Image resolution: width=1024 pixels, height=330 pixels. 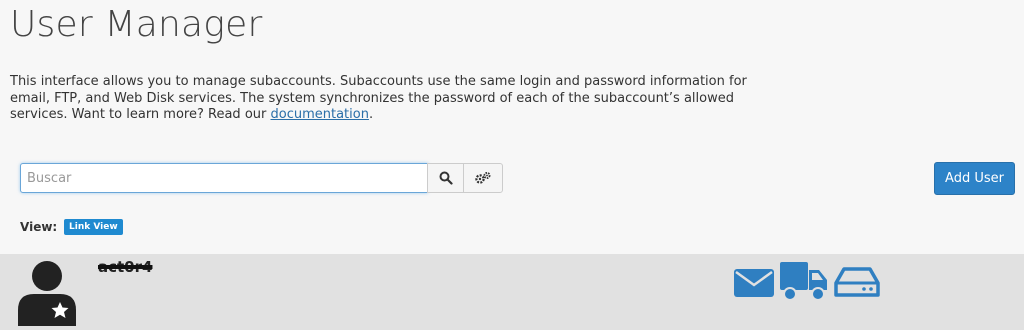 I want to click on email-icon, so click(x=754, y=282).